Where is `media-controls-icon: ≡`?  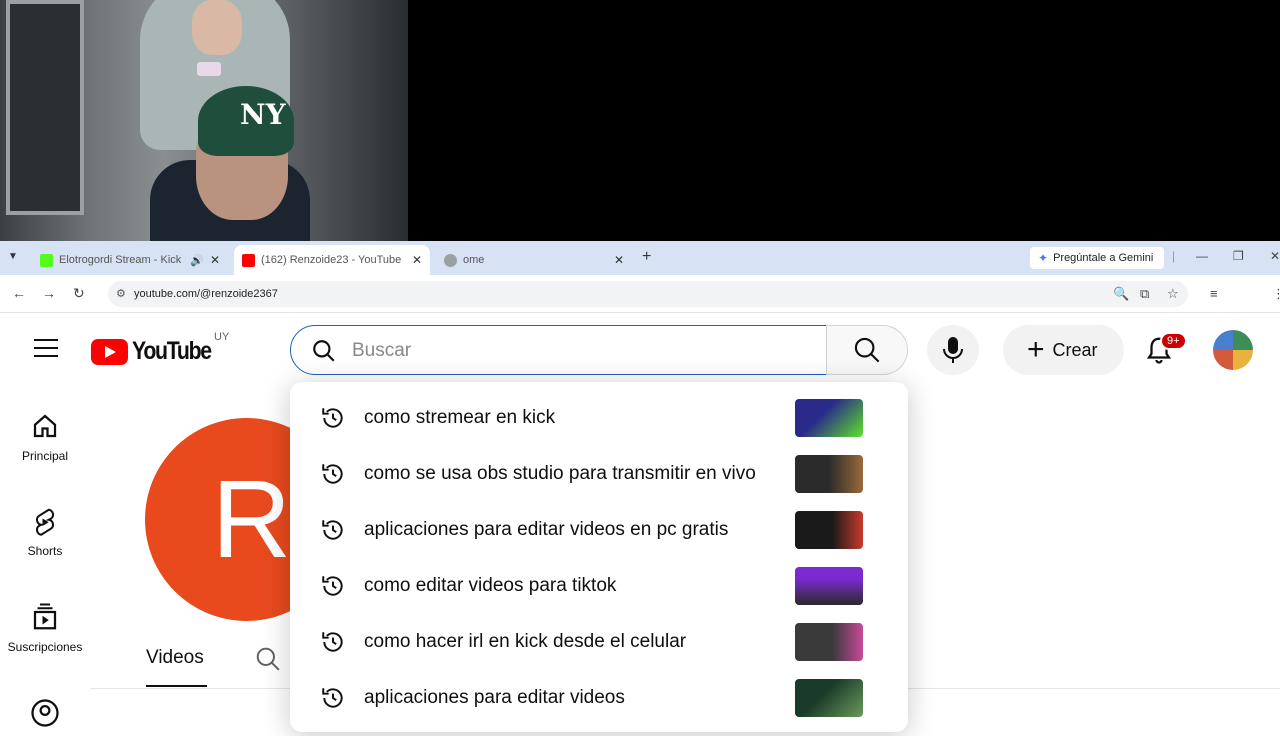 media-controls-icon: ≡ is located at coordinates (1214, 293).